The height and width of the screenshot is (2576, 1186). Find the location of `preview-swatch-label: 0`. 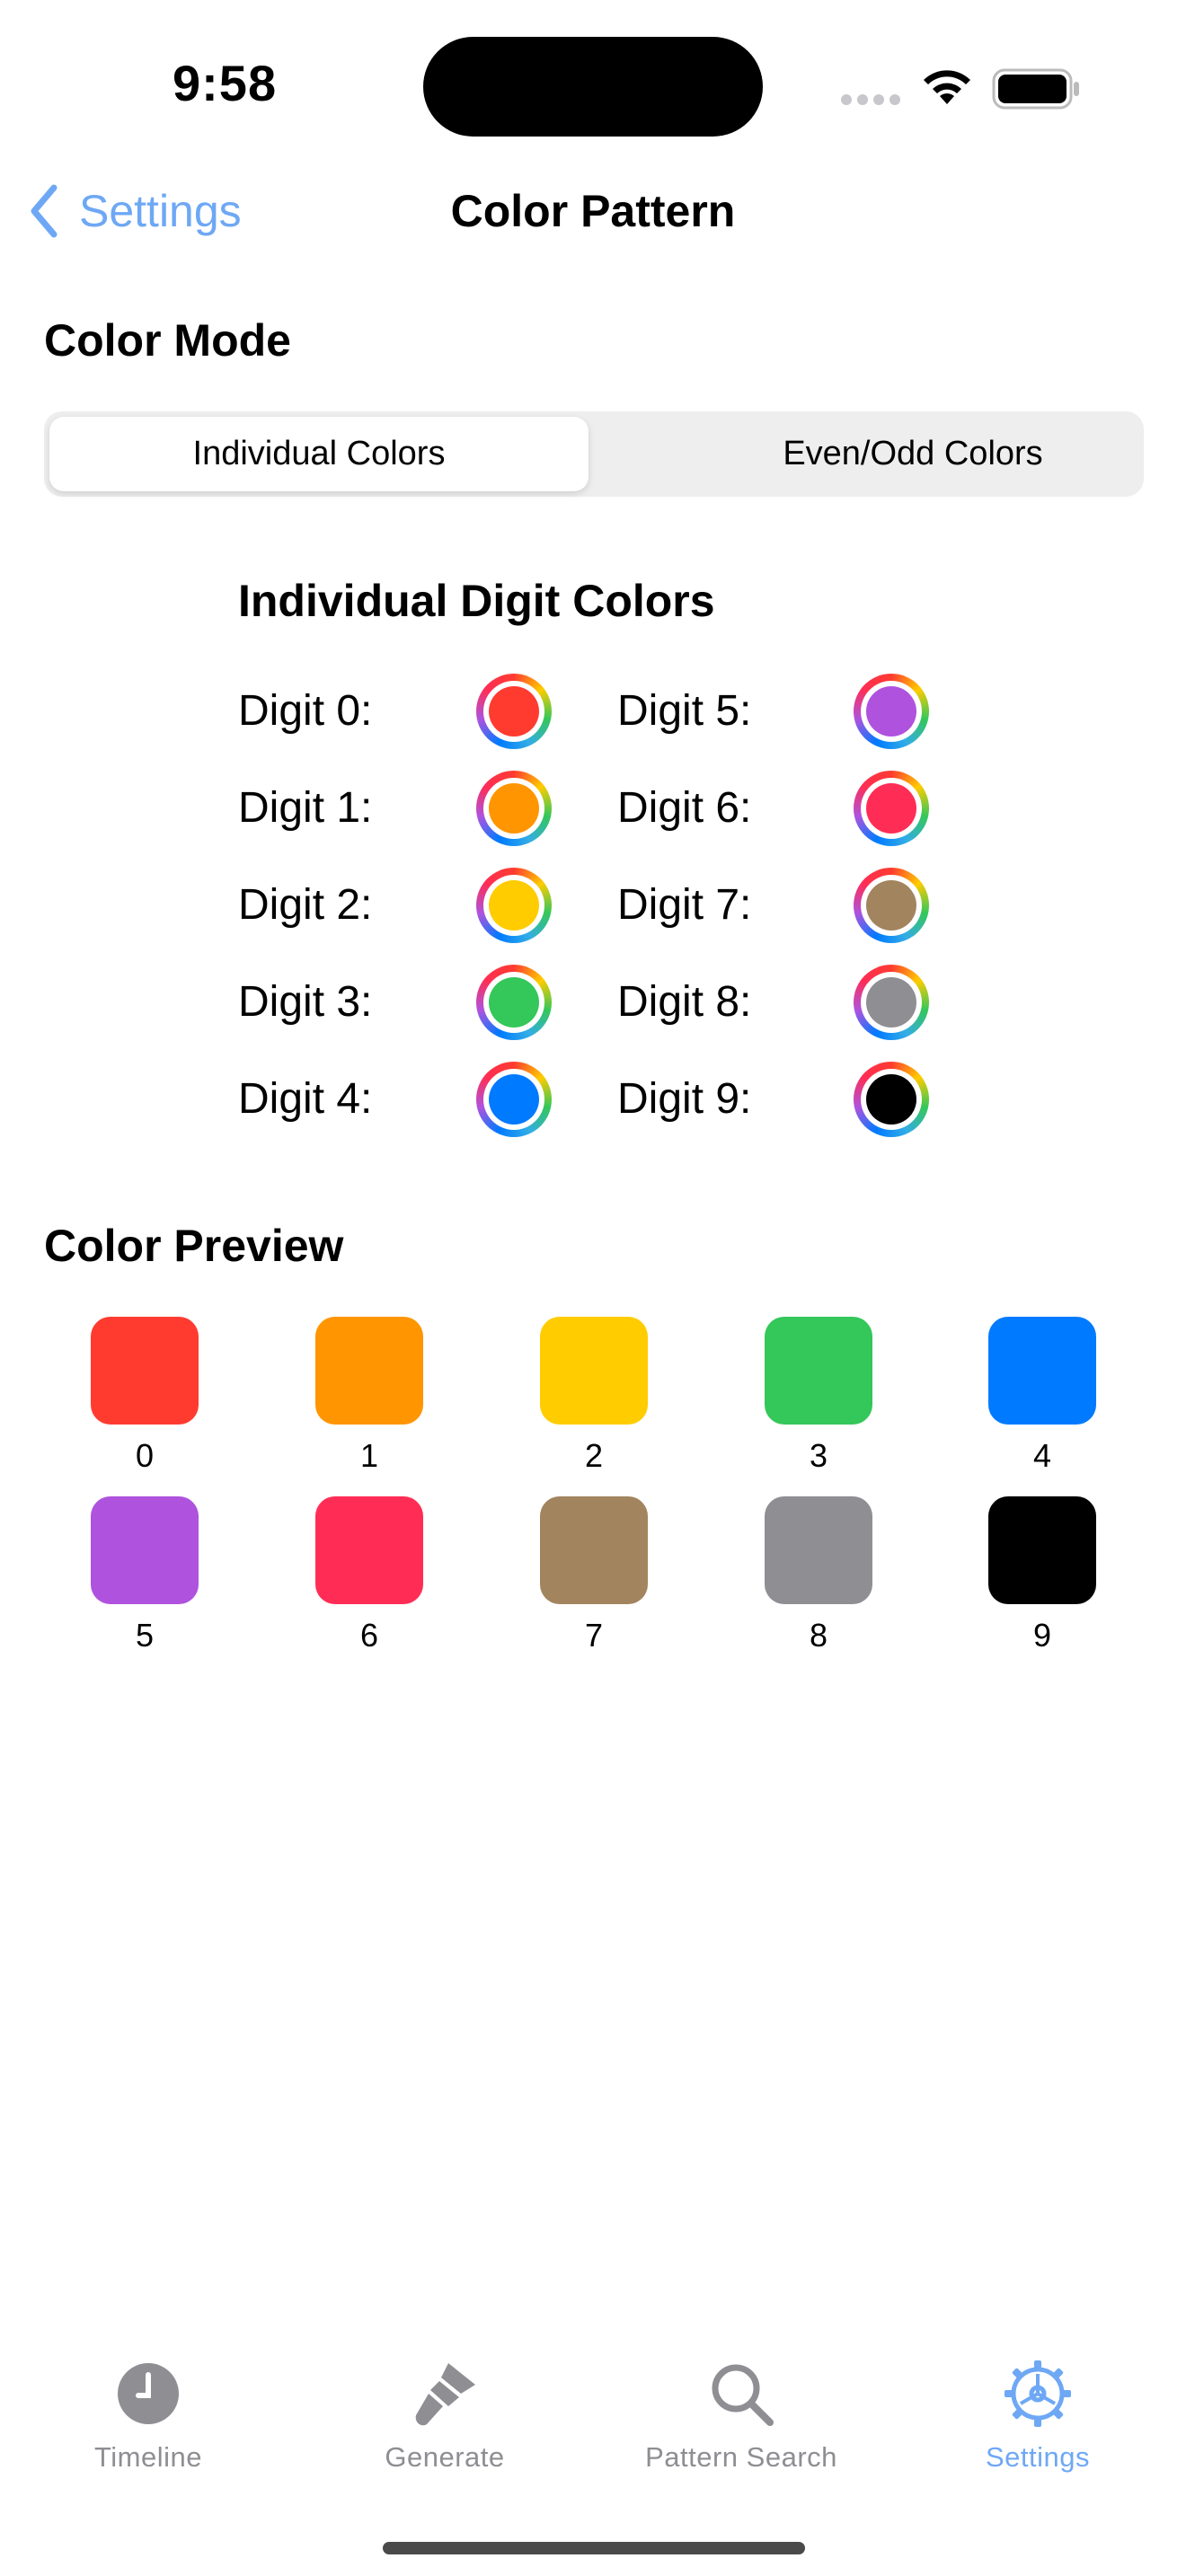

preview-swatch-label: 0 is located at coordinates (145, 1455).